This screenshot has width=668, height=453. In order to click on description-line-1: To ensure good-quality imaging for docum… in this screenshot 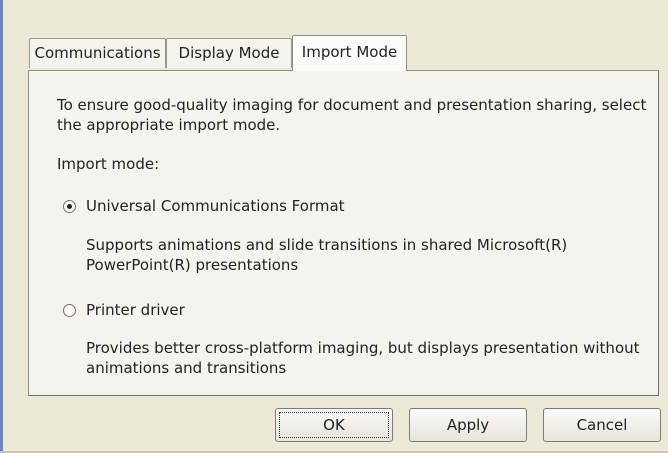, I will do `click(352, 105)`.